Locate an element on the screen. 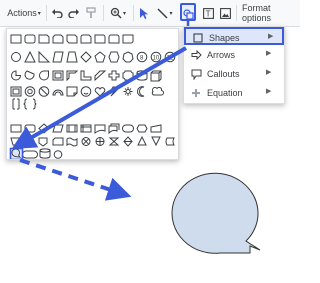 This screenshot has width=320, height=283. shape-triangle is located at coordinates (30, 56).